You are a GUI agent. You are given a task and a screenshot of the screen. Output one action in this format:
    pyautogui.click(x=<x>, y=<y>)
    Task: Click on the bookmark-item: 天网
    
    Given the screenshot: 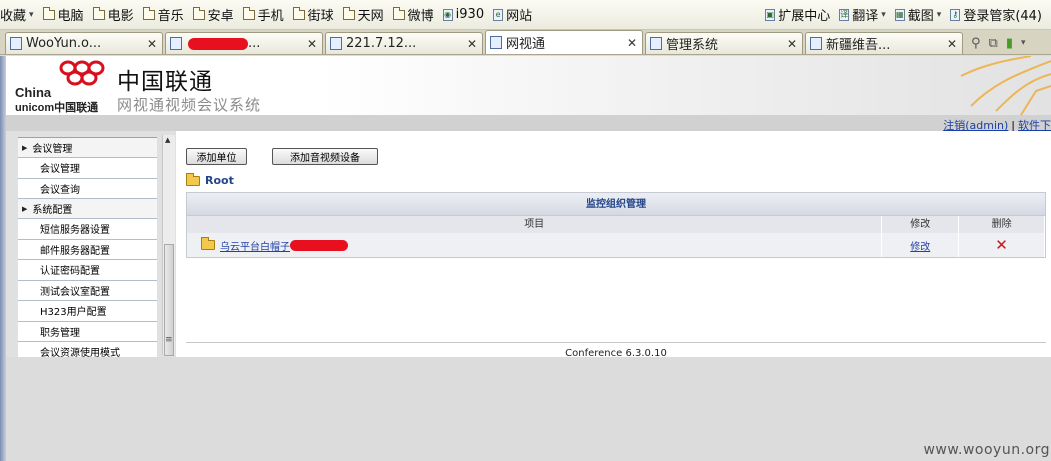 What is the action you would take?
    pyautogui.click(x=363, y=14)
    